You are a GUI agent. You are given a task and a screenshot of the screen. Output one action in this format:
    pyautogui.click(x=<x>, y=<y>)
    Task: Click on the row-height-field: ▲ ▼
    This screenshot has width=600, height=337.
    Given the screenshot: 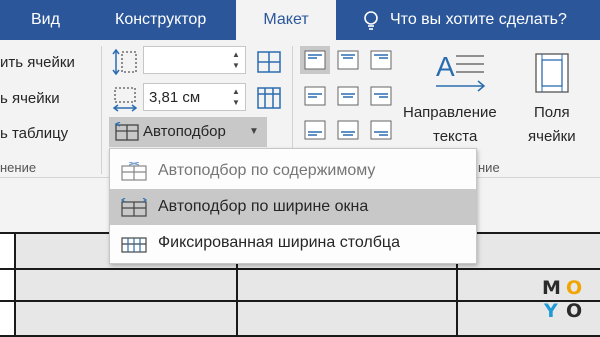 What is the action you would take?
    pyautogui.click(x=194, y=60)
    